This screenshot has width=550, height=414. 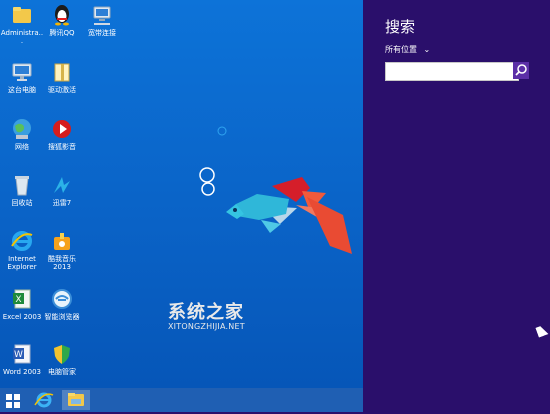 I want to click on desktop-icon-label: 智能浏览器, so click(x=62, y=317).